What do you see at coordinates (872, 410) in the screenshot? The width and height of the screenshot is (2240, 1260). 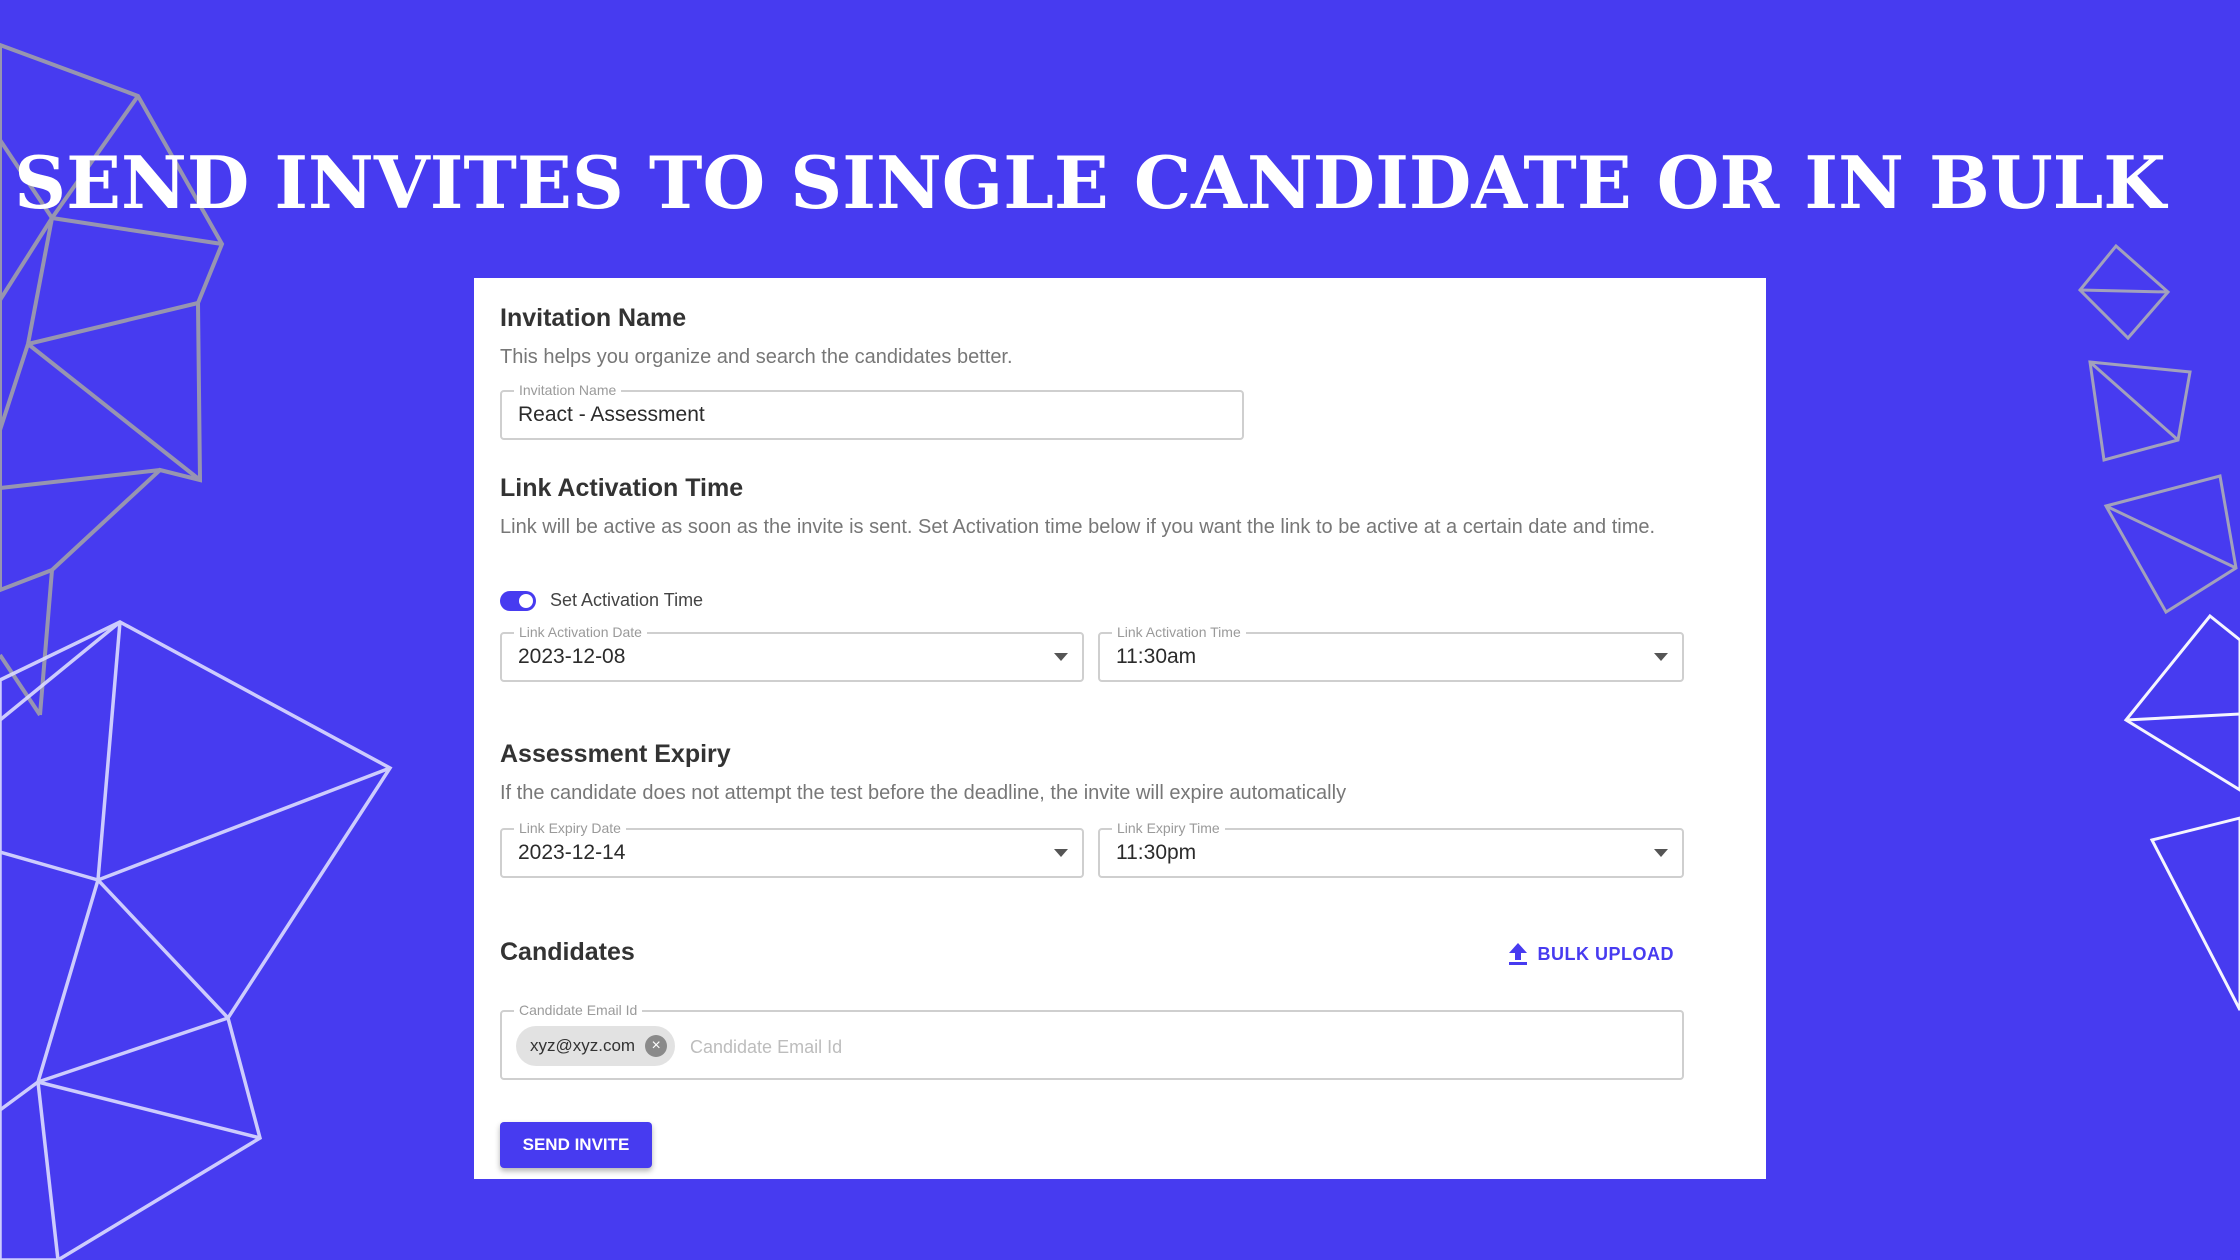 I see `invitation-name-field: Invitation Name React - Assessment` at bounding box center [872, 410].